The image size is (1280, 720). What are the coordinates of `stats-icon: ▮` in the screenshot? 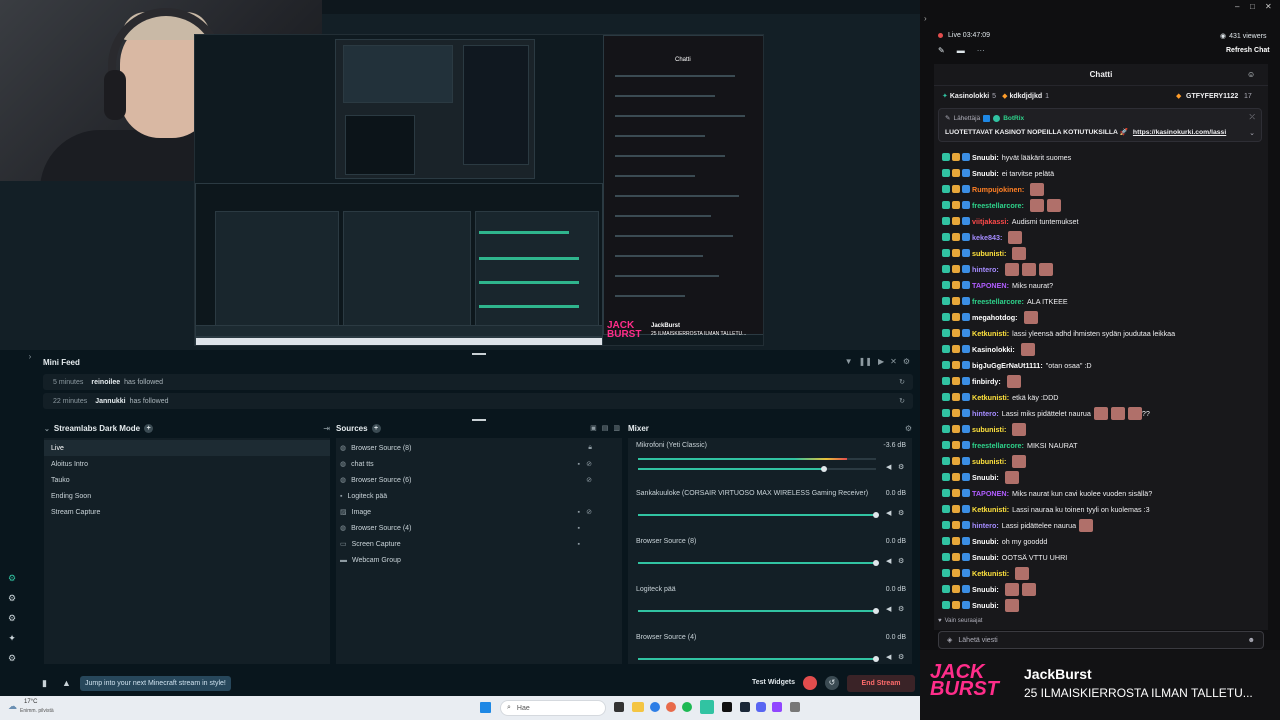 It's located at (44, 683).